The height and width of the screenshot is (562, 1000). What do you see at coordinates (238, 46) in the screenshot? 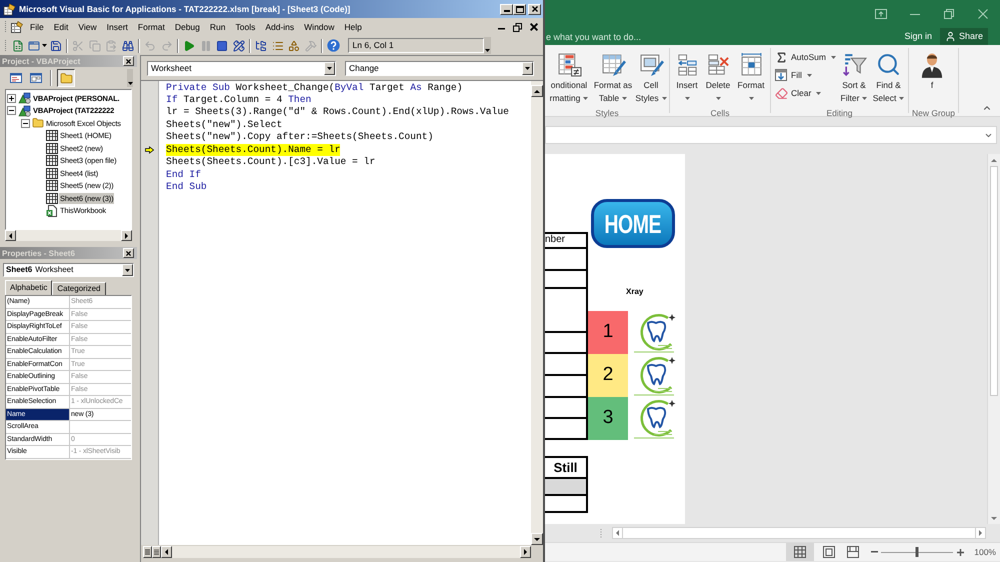
I see `pencil-ruler-icon` at bounding box center [238, 46].